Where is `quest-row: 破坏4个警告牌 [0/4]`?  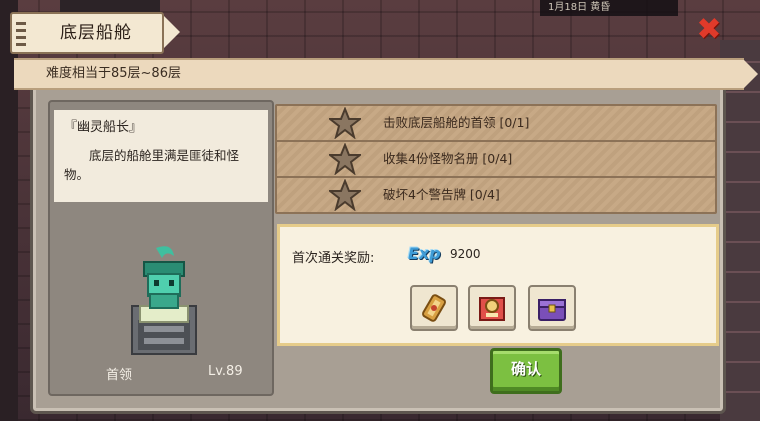
quest-row: 破坏4个警告牌 [0/4] is located at coordinates (496, 195).